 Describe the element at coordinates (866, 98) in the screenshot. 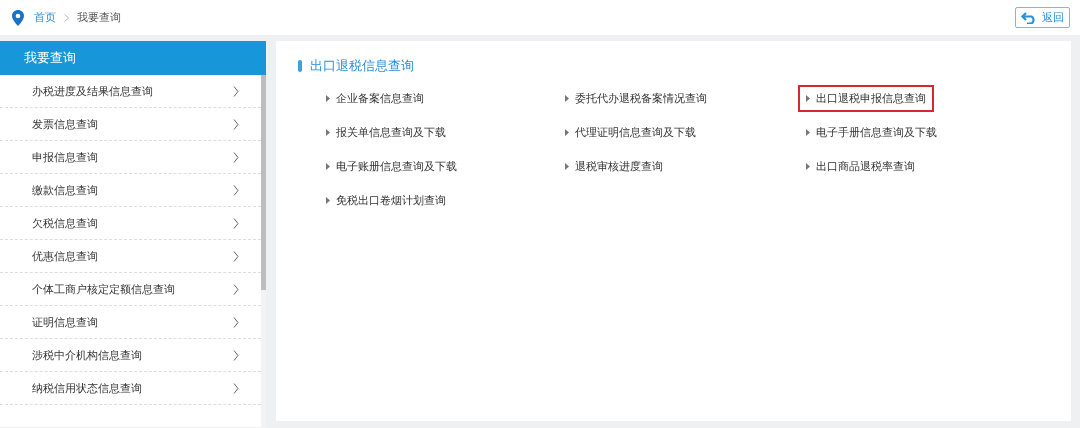

I see `query-link: 出口退税申报信息查询` at that location.